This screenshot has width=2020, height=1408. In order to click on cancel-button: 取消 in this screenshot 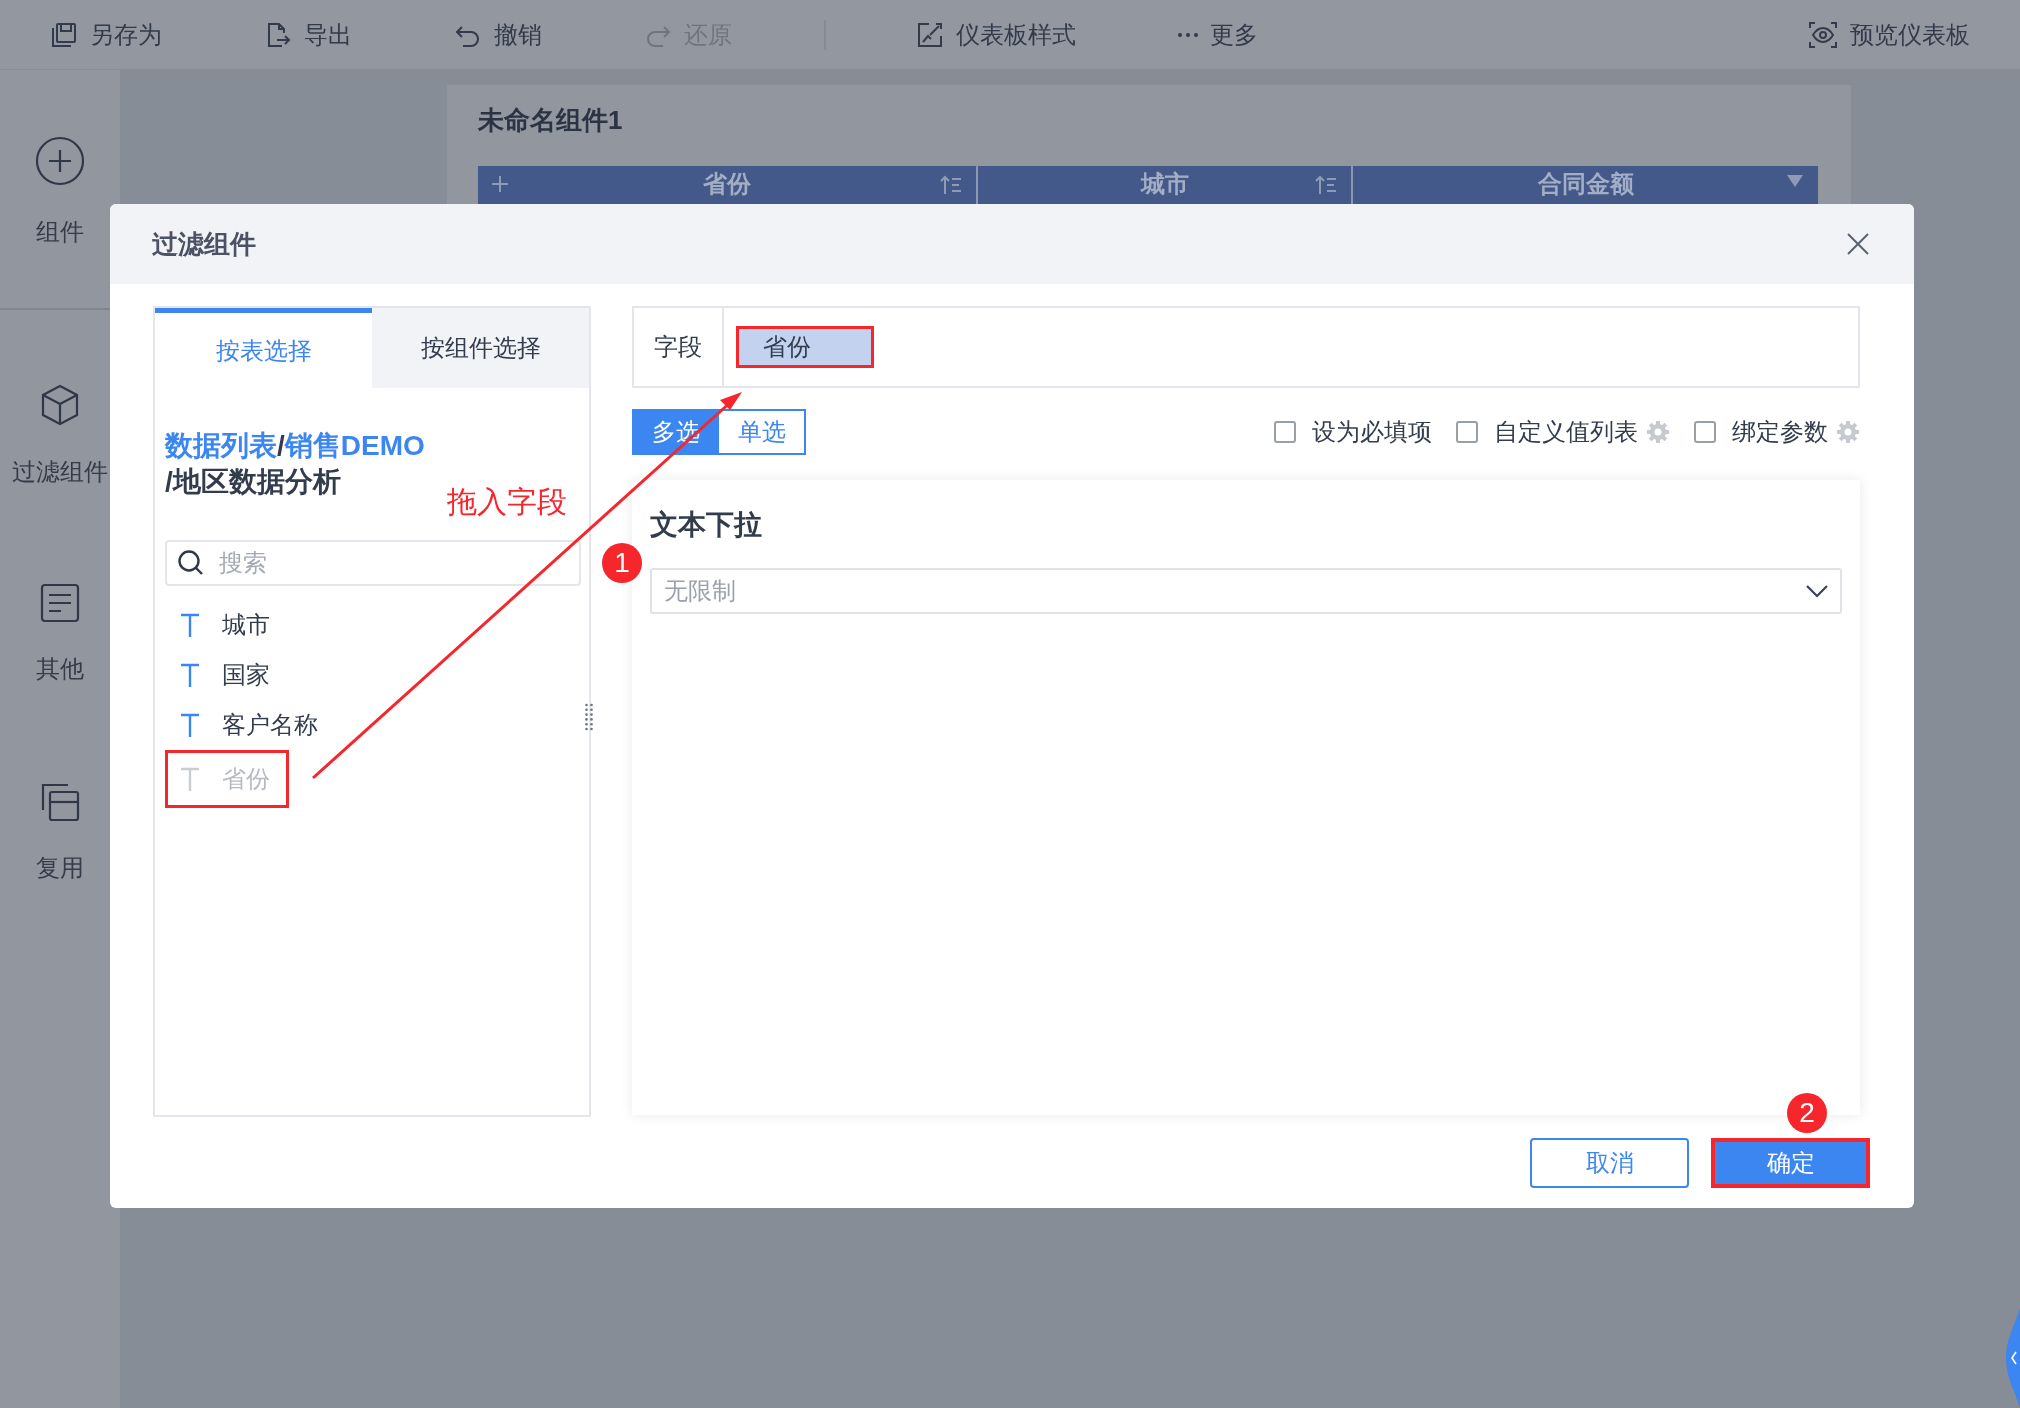, I will do `click(1609, 1163)`.